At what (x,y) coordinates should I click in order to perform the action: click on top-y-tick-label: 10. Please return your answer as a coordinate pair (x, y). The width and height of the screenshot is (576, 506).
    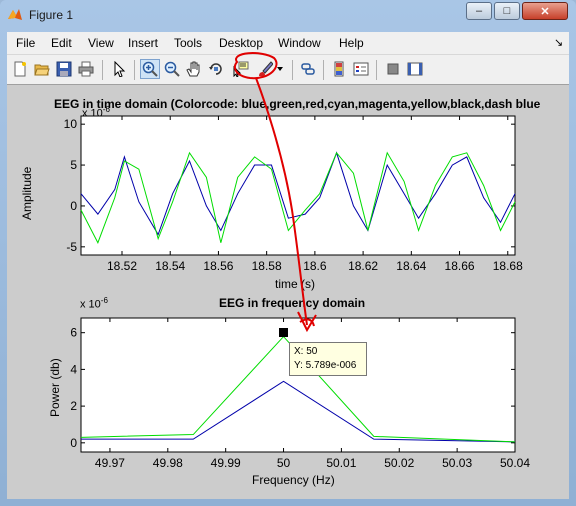
    Looking at the image, I should click on (71, 124).